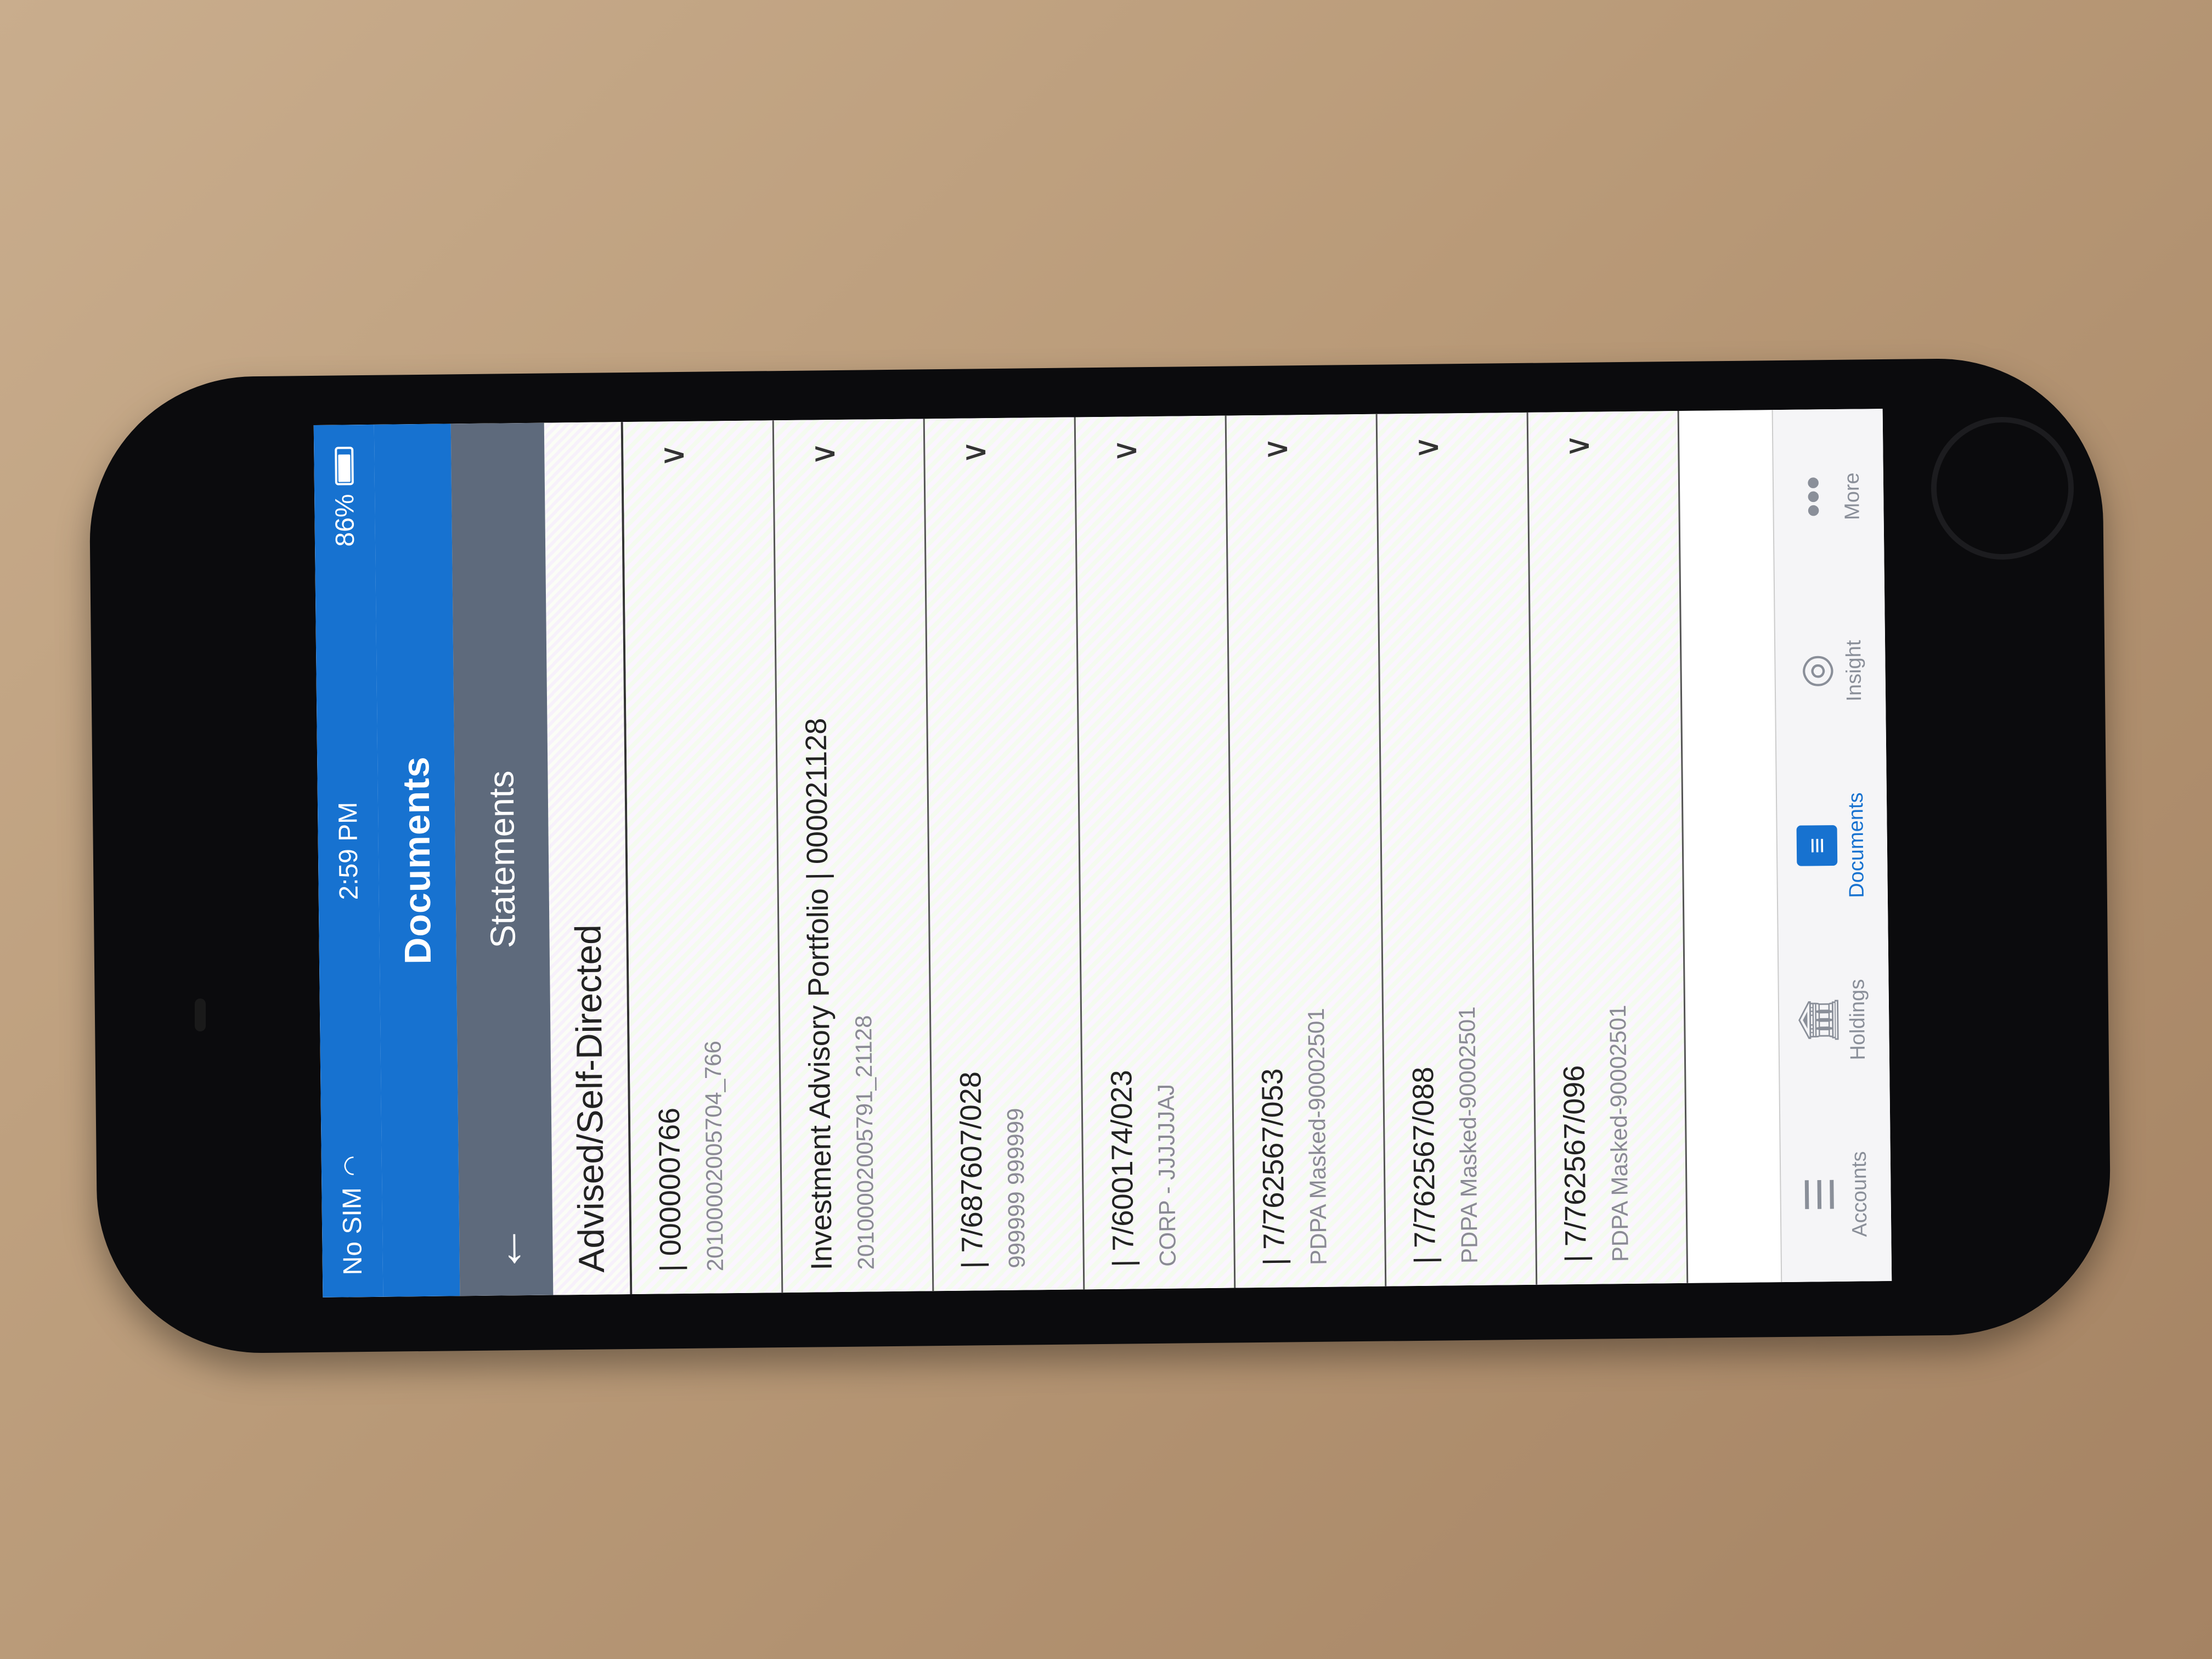  Describe the element at coordinates (670, 1190) in the screenshot. I see `row-title: | 000000766` at that location.